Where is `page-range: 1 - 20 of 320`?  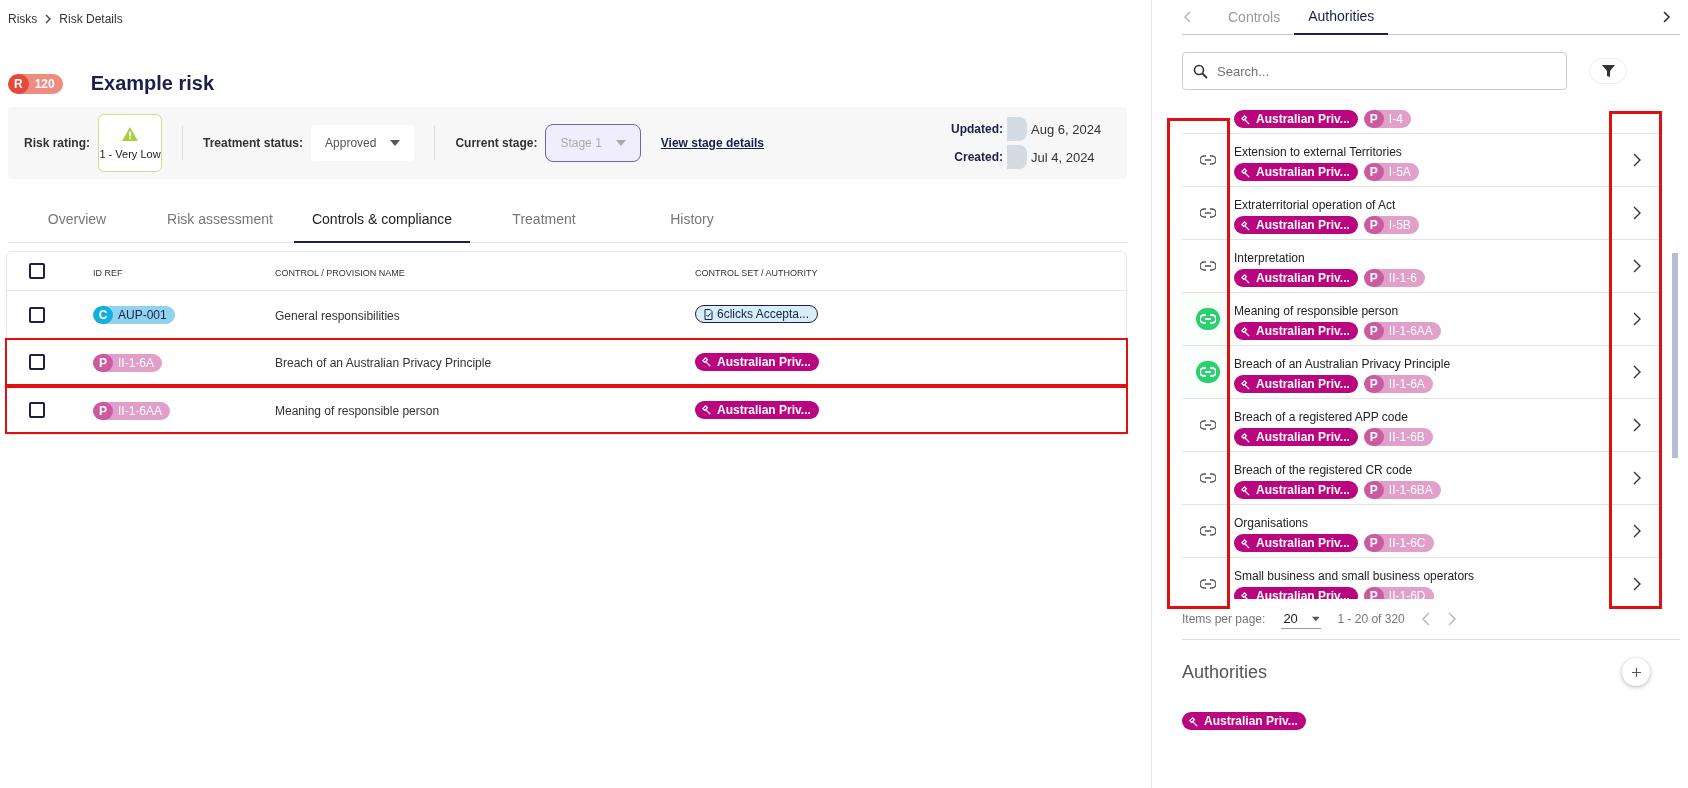 page-range: 1 - 20 of 320 is located at coordinates (1371, 619).